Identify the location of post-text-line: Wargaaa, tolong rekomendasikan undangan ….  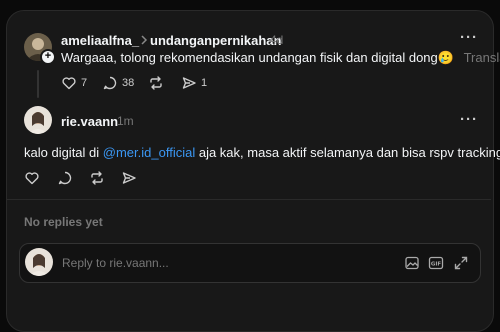
(280, 58).